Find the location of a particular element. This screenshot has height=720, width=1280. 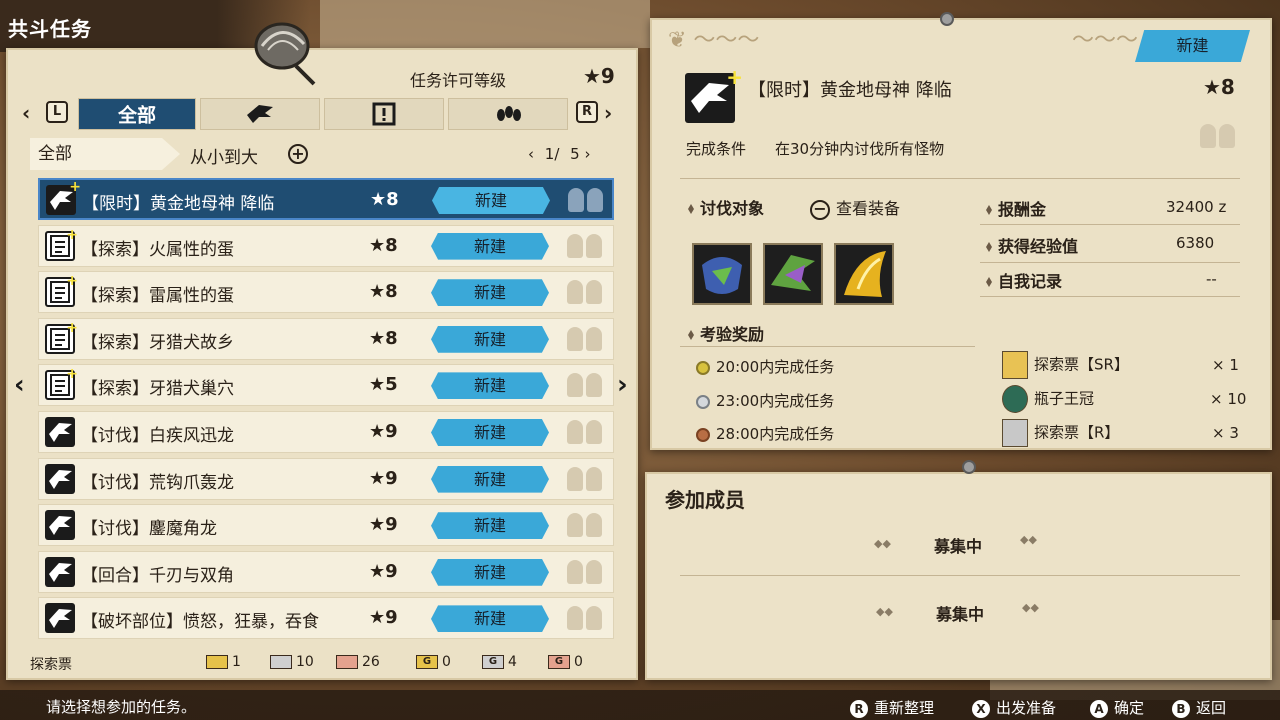

filter-row: 全部 从小到大 + ‹ 1/ 5 › is located at coordinates (325, 154).